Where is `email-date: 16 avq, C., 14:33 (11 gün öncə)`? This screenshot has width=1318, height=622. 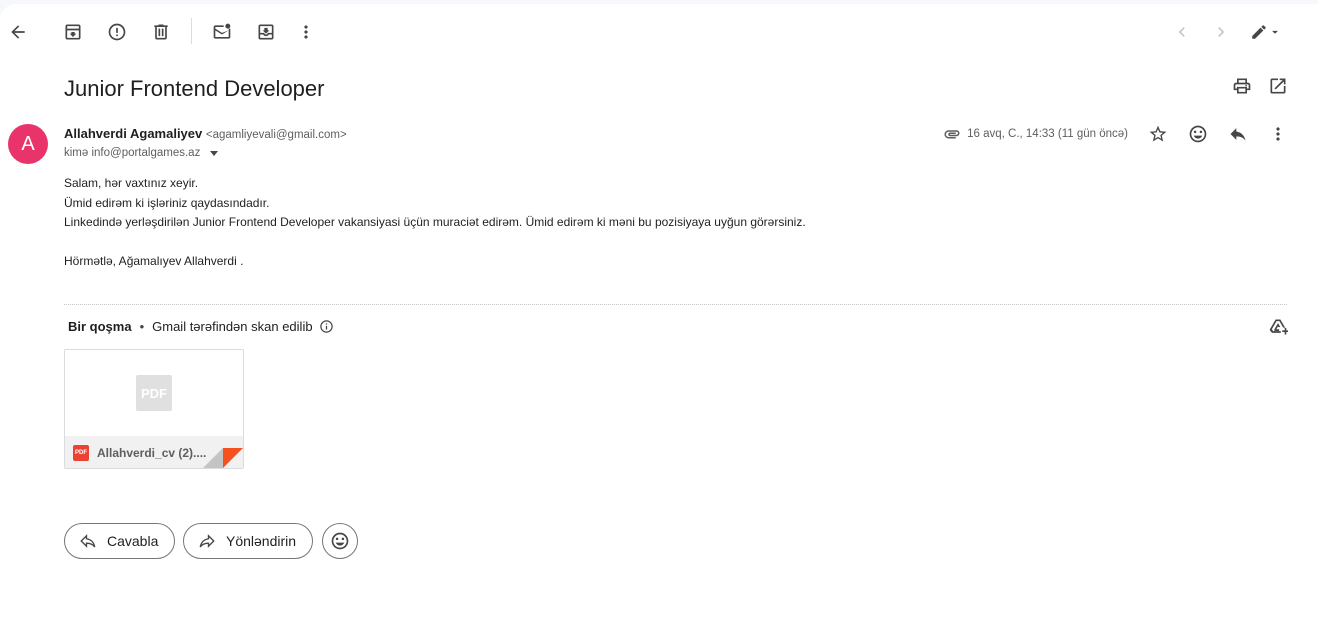 email-date: 16 avq, C., 14:33 (11 gün öncə) is located at coordinates (1047, 134).